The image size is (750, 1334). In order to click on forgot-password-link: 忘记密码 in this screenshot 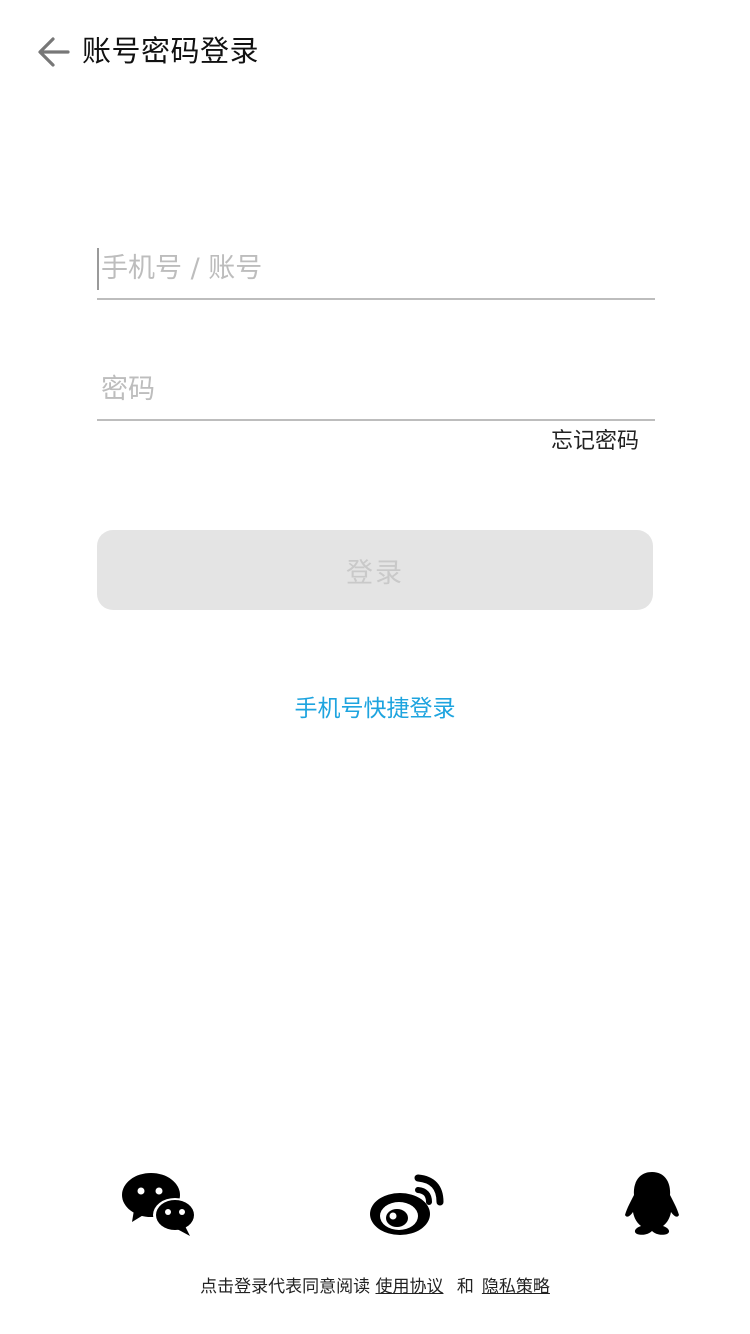, I will do `click(595, 442)`.